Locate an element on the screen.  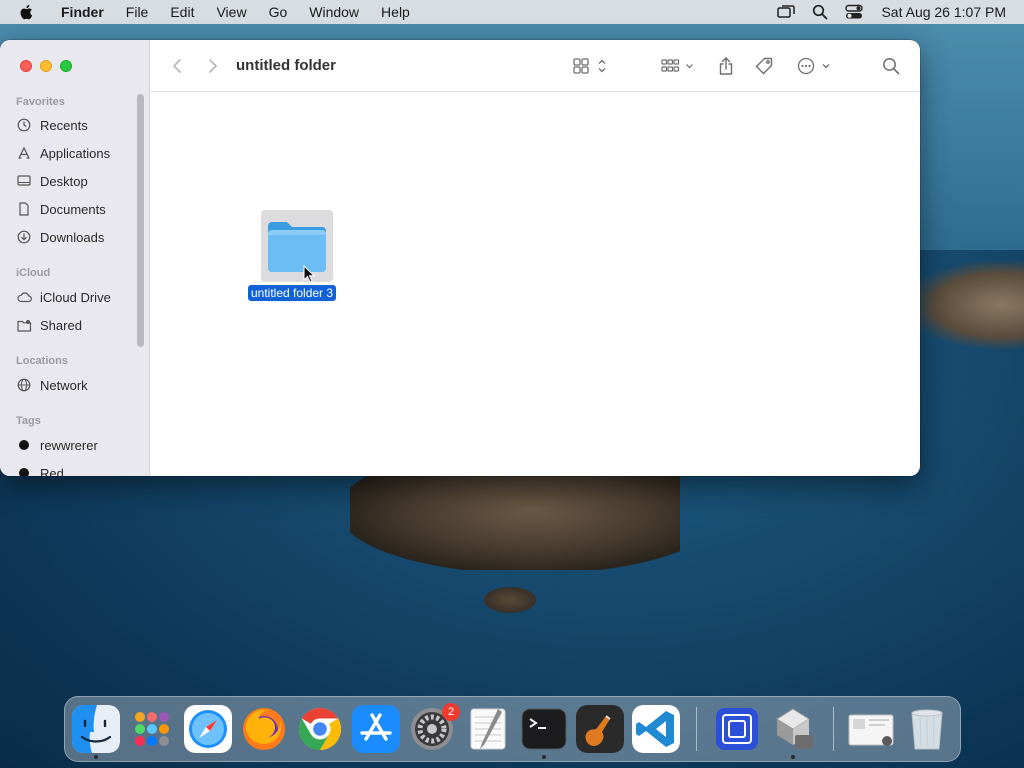
screen-mirroring-icon is located at coordinates (786, 12).